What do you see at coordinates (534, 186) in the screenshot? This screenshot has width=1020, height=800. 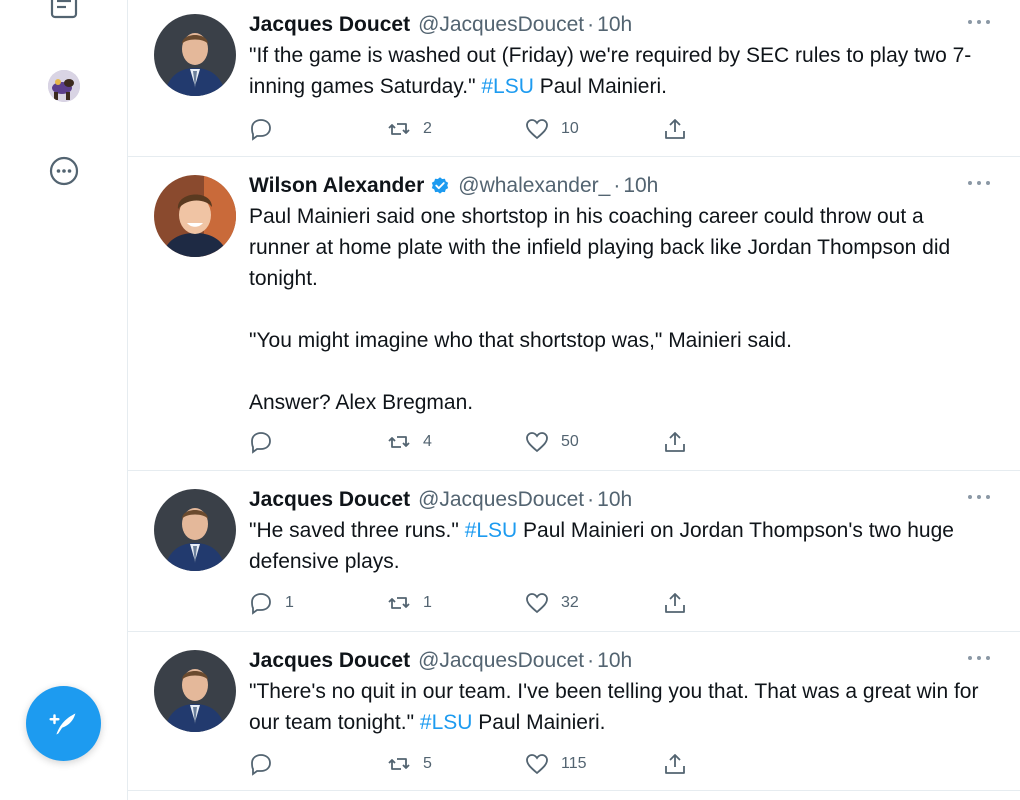 I see `author-handle: @whalexander_` at bounding box center [534, 186].